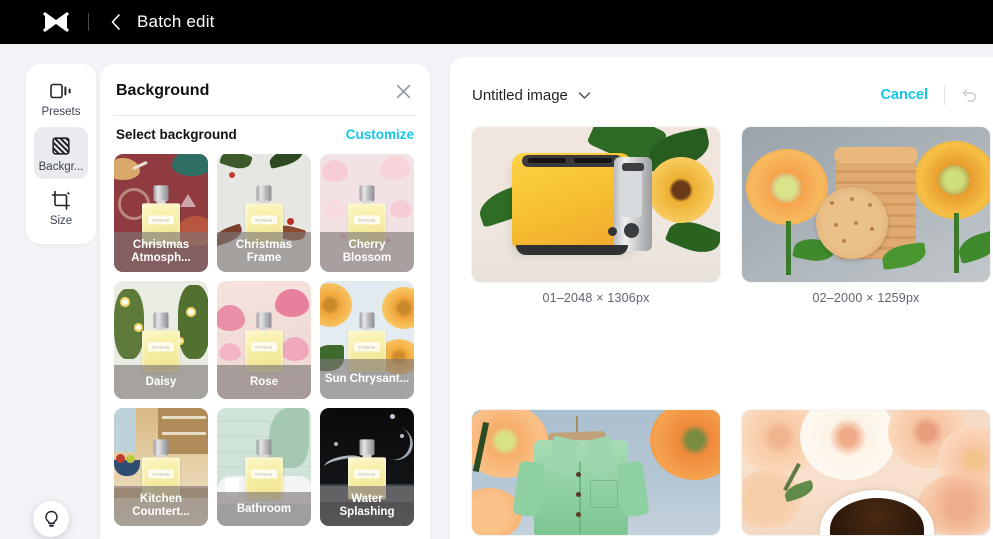  What do you see at coordinates (866, 204) in the screenshot?
I see `preview-image-biscuits` at bounding box center [866, 204].